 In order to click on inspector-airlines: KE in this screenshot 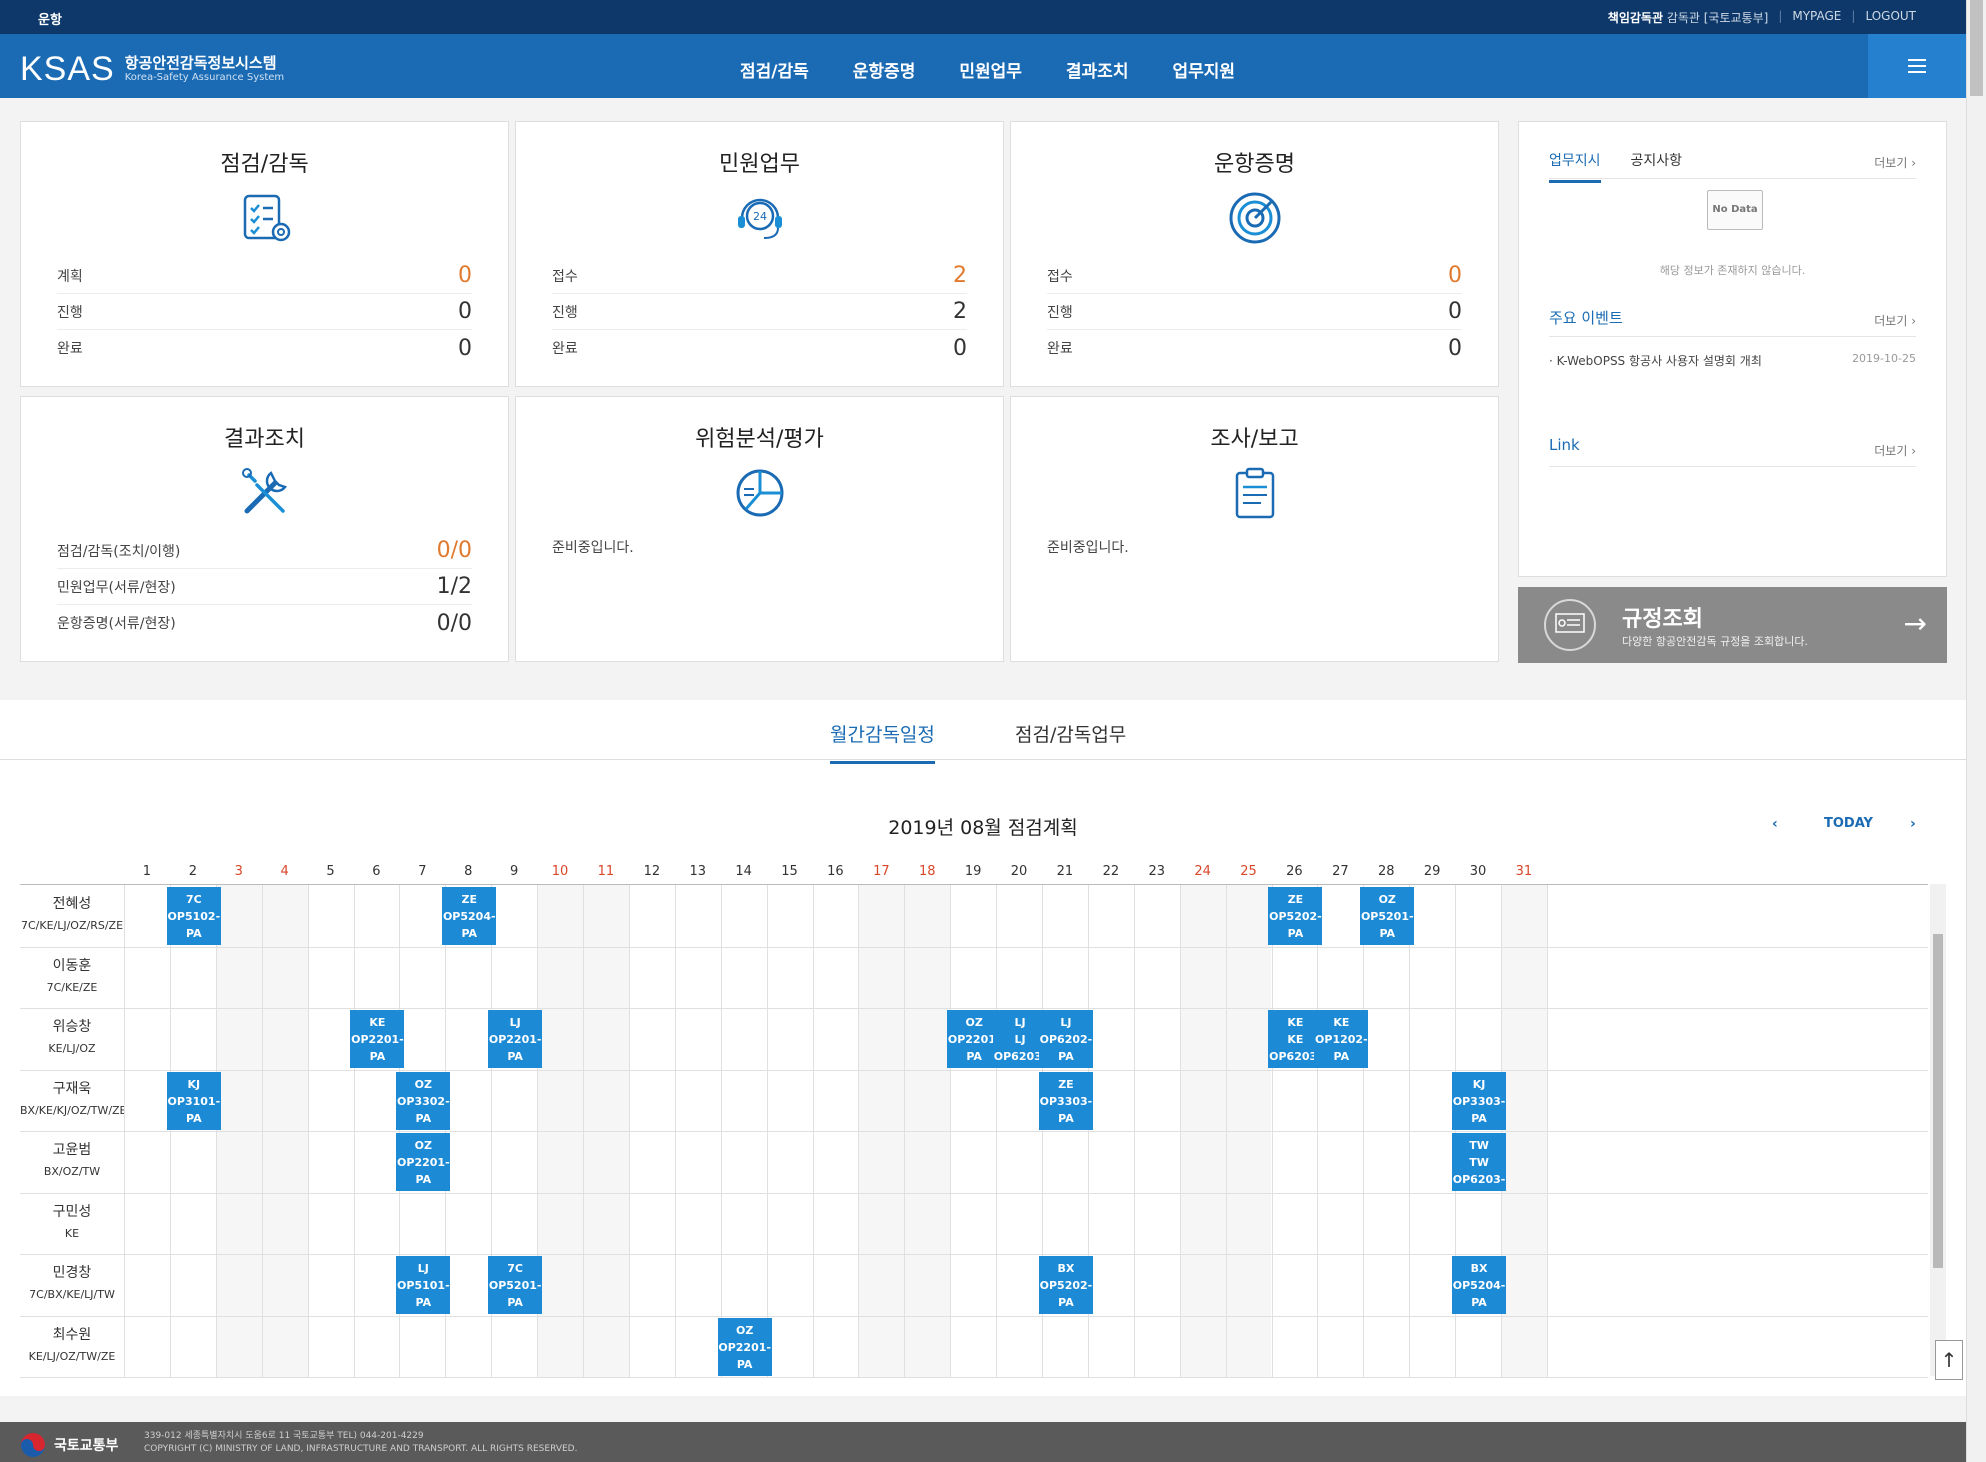, I will do `click(72, 1233)`.